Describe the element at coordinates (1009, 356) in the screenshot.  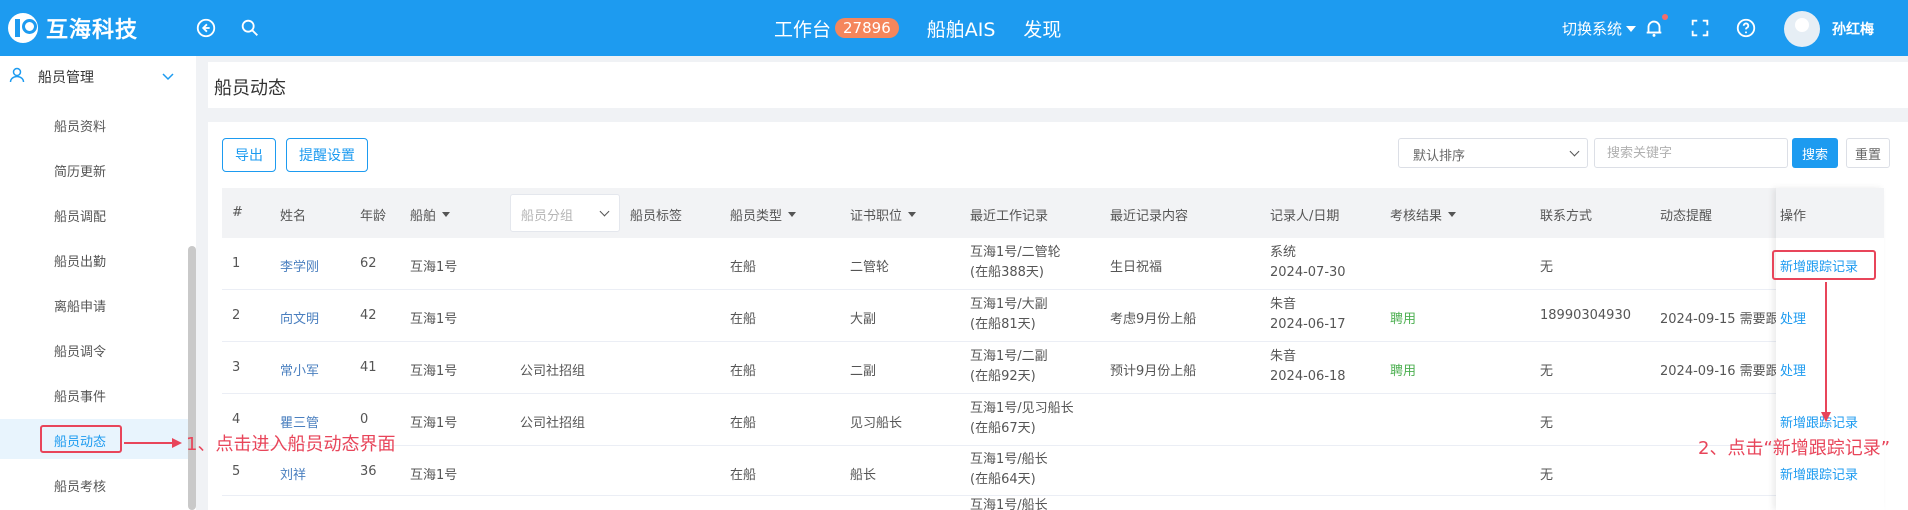
I see `cell-work-line1: 互海1号/二副` at that location.